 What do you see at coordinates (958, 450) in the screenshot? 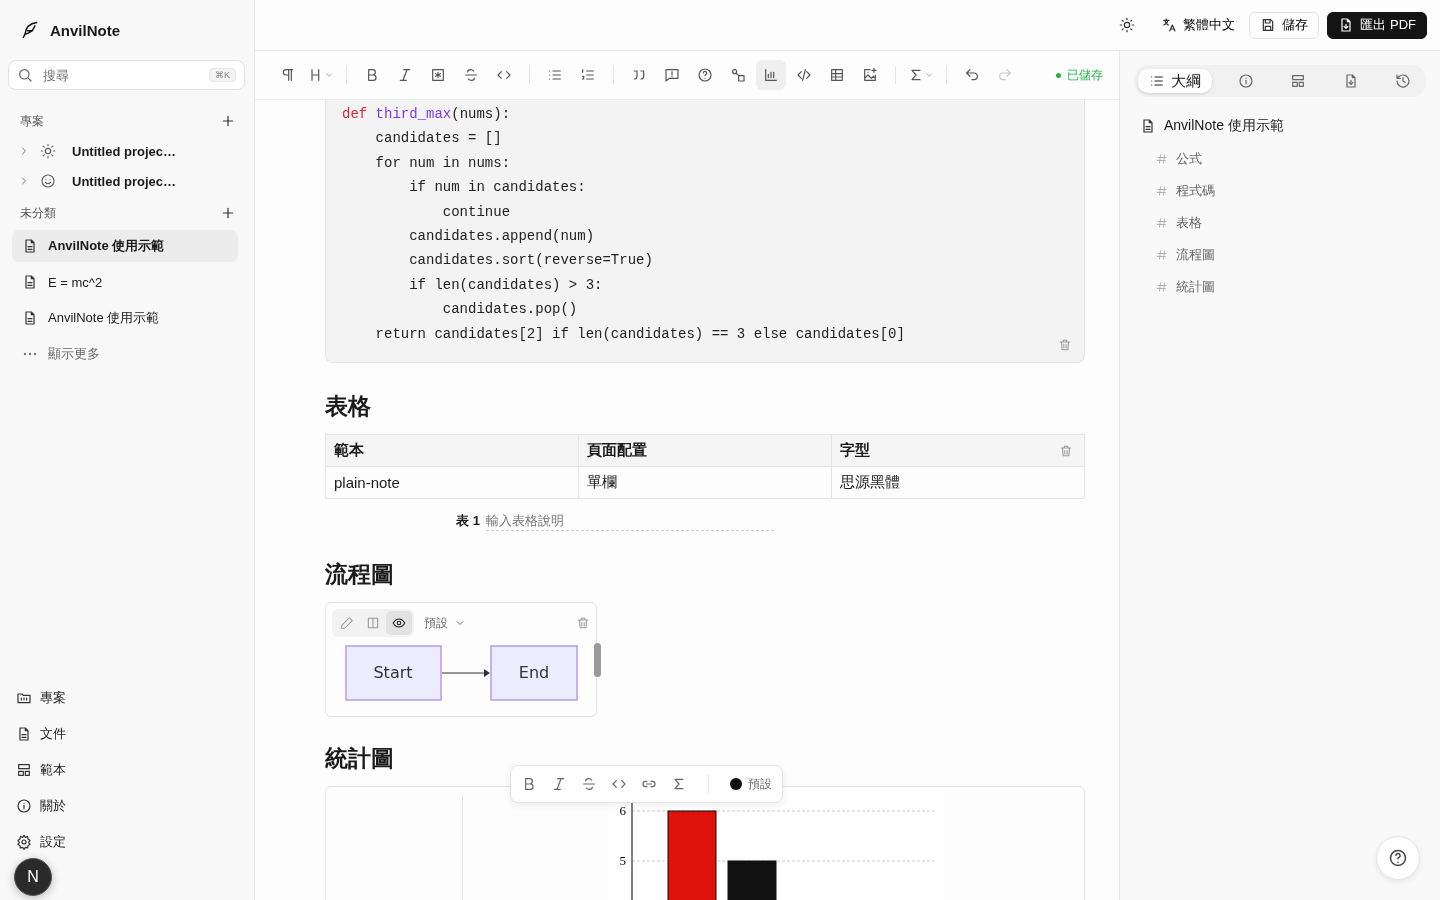
I see `table-header-cell: 字型` at bounding box center [958, 450].